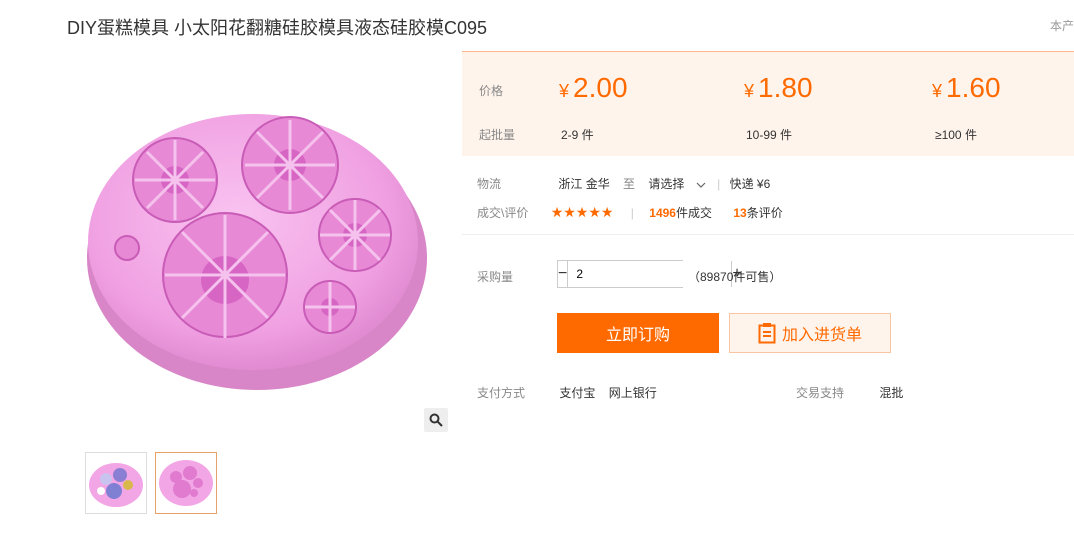  I want to click on add-to-cart-label: 加入进货单, so click(821, 335).